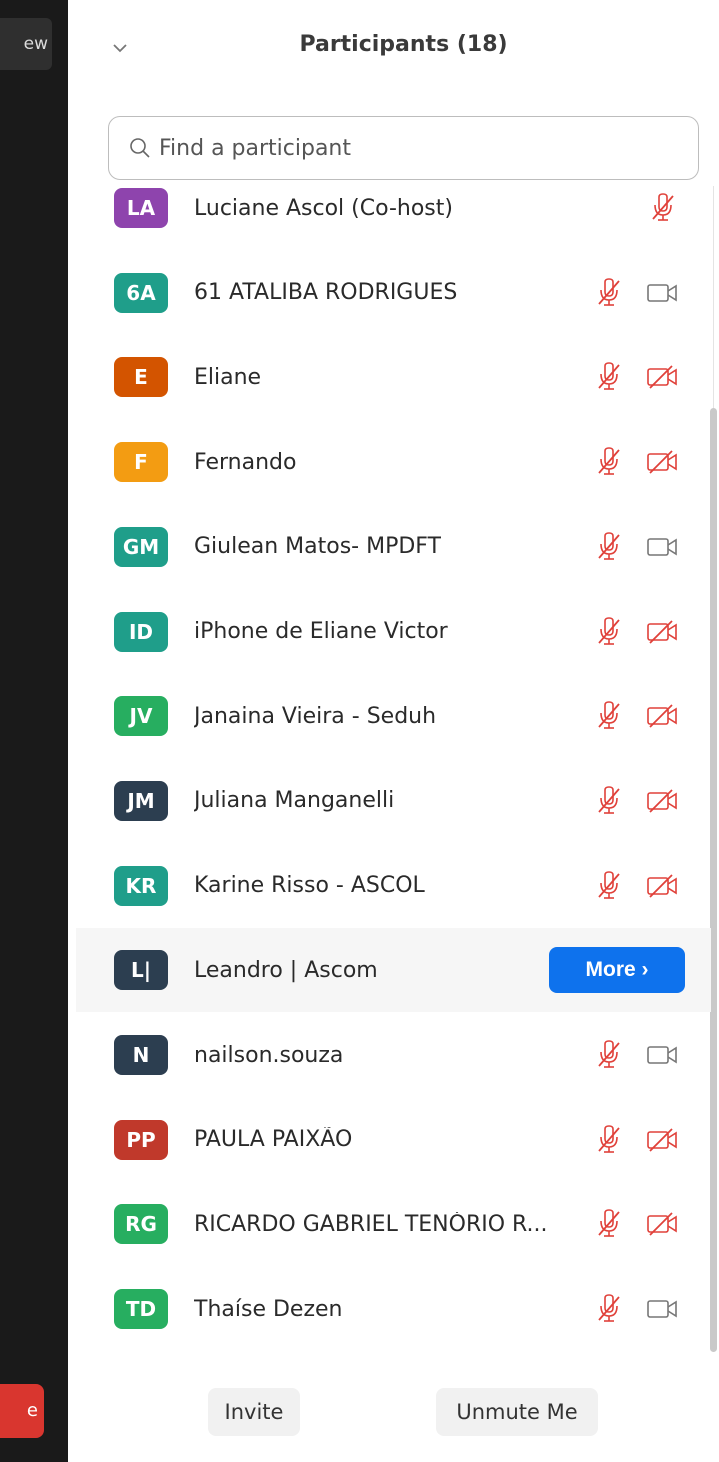 Image resolution: width=719 pixels, height=1462 pixels. I want to click on participant-name: Fernando, so click(245, 462).